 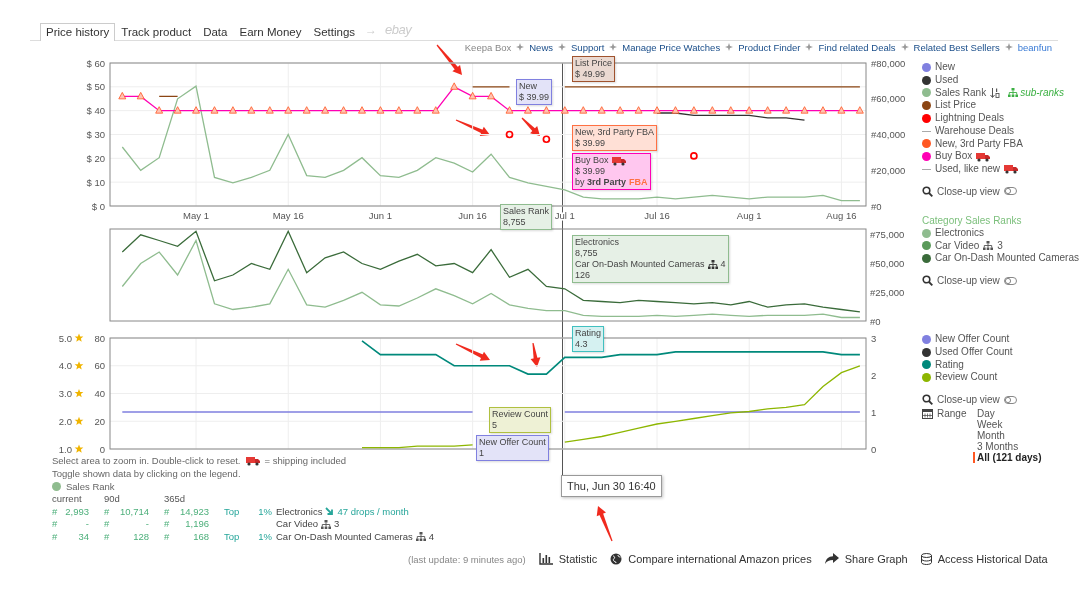 What do you see at coordinates (874, 338) in the screenshot?
I see `axis-label: 3` at bounding box center [874, 338].